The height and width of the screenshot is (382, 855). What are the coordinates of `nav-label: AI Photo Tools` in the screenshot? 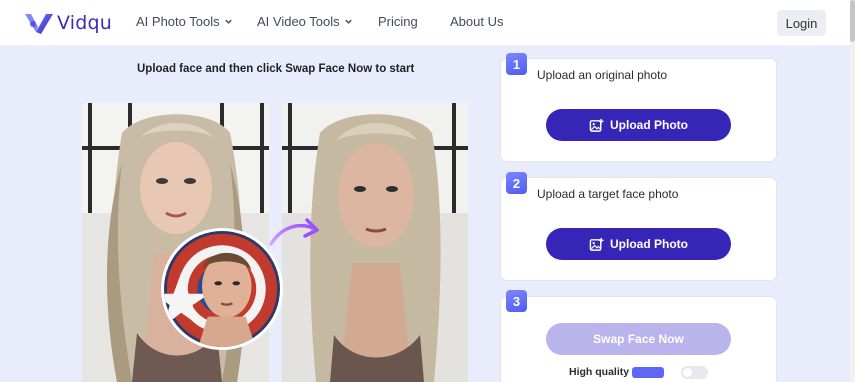 It's located at (178, 21).